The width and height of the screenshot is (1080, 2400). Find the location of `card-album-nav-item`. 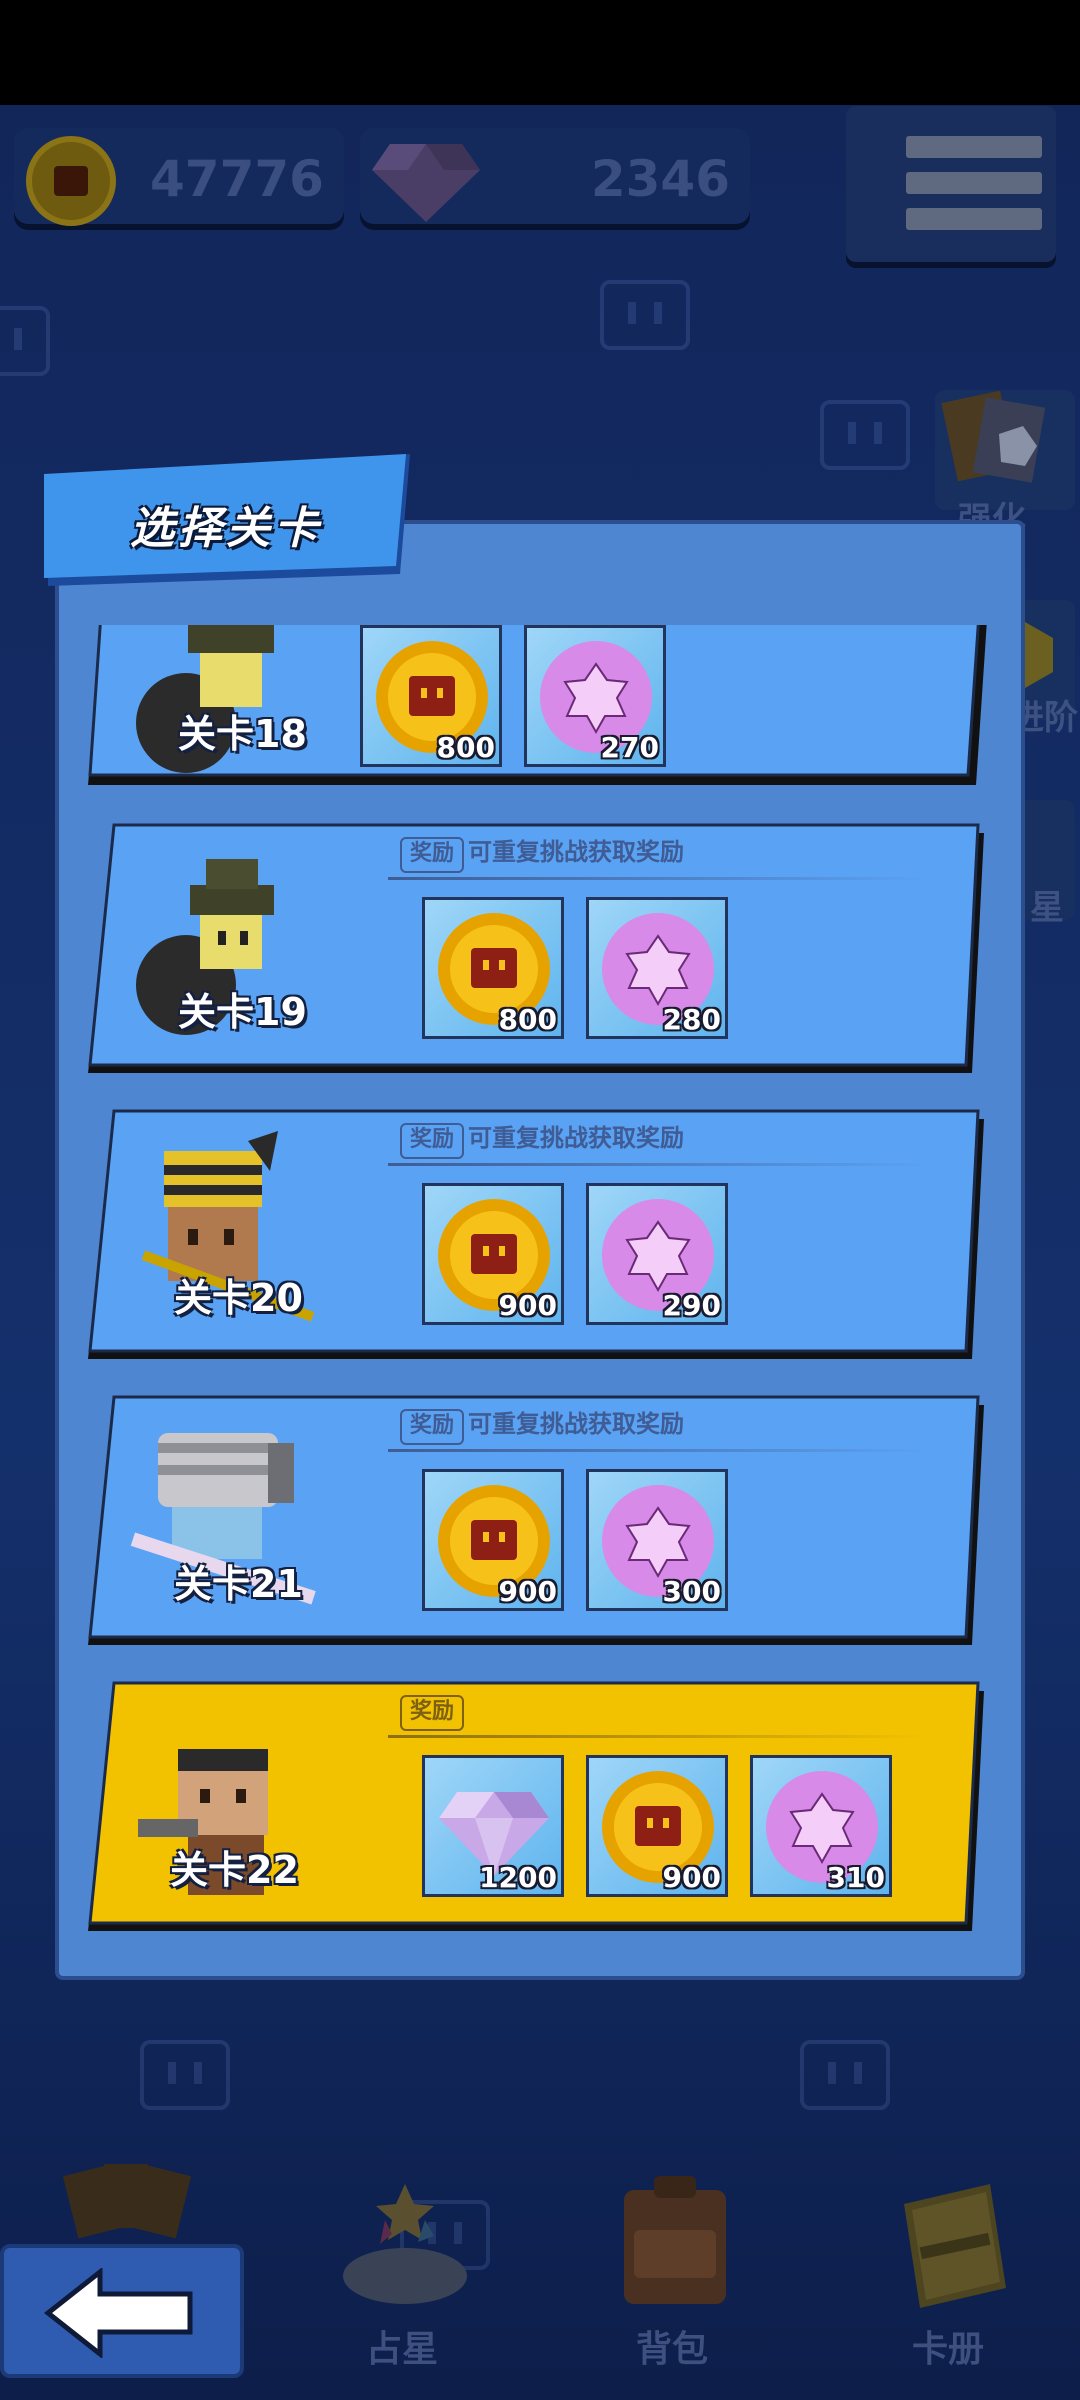

card-album-nav-item is located at coordinates (955, 2240).